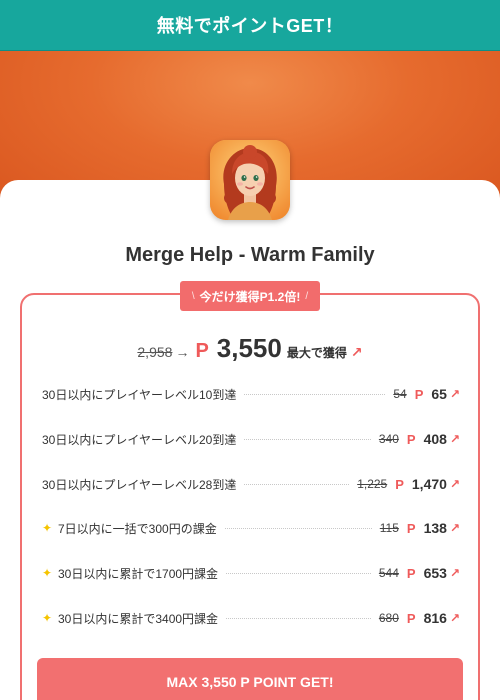  Describe the element at coordinates (155, 352) in the screenshot. I see `total-old-points: 2,958` at that location.